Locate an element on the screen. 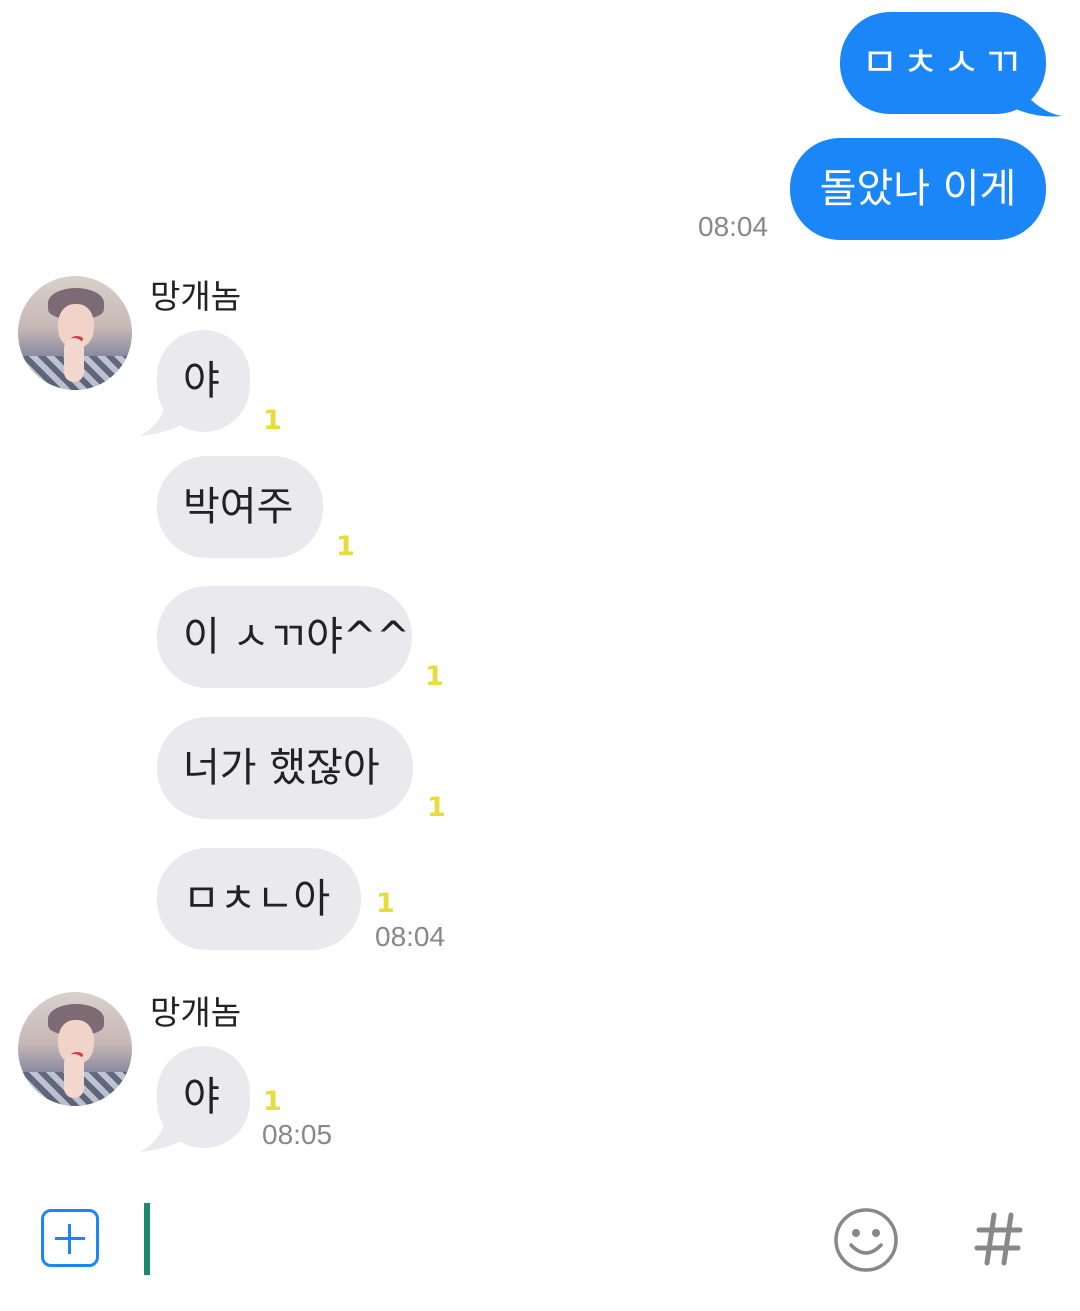  text-cursor is located at coordinates (147, 1239).